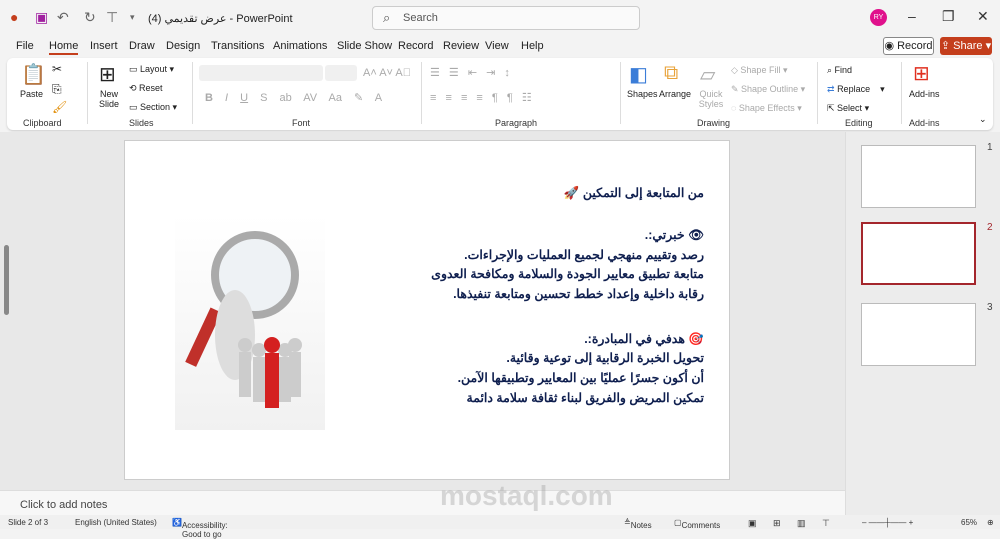  I want to click on notes-button: ≜ Notes, so click(638, 524).